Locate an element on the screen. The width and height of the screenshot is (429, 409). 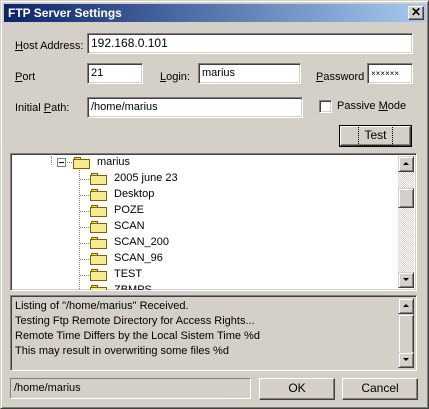
tree-node-label: 2005 june 23 is located at coordinates (146, 178).